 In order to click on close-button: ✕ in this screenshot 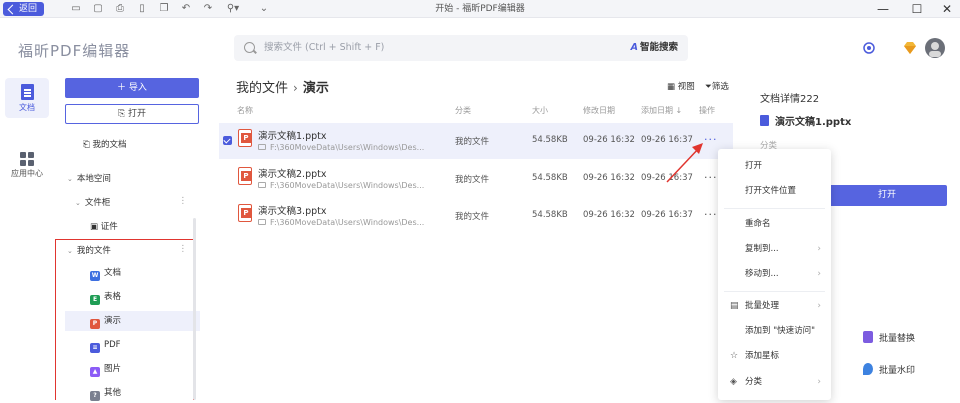, I will do `click(946, 9)`.